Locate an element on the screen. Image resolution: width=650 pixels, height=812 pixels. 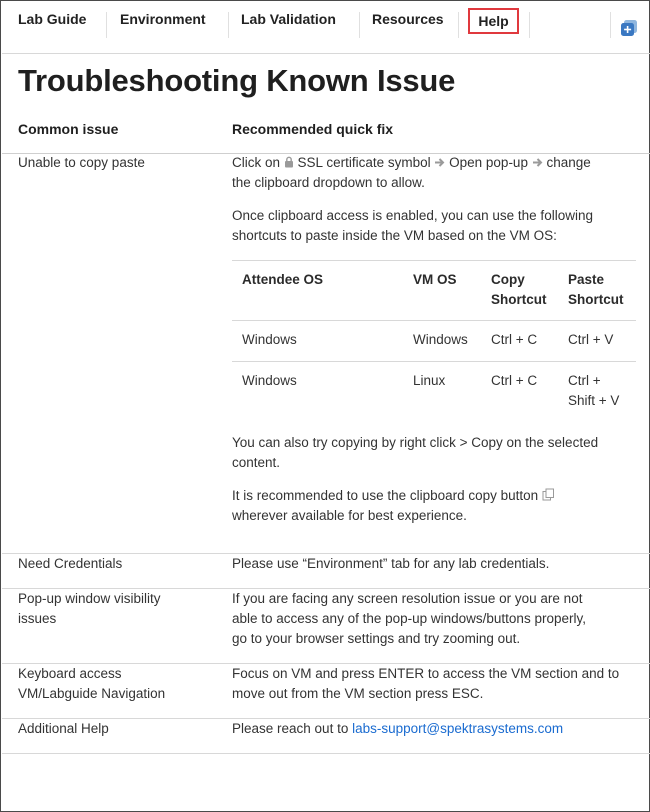
fix-keyboard-line2: move out from the VM section press ESC. is located at coordinates (358, 693).